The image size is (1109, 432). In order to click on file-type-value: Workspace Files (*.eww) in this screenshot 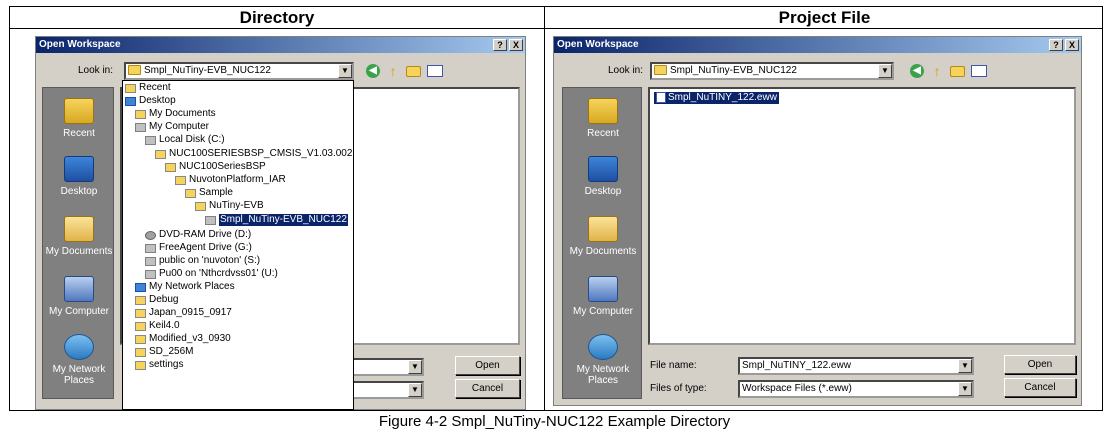, I will do `click(797, 388)`.